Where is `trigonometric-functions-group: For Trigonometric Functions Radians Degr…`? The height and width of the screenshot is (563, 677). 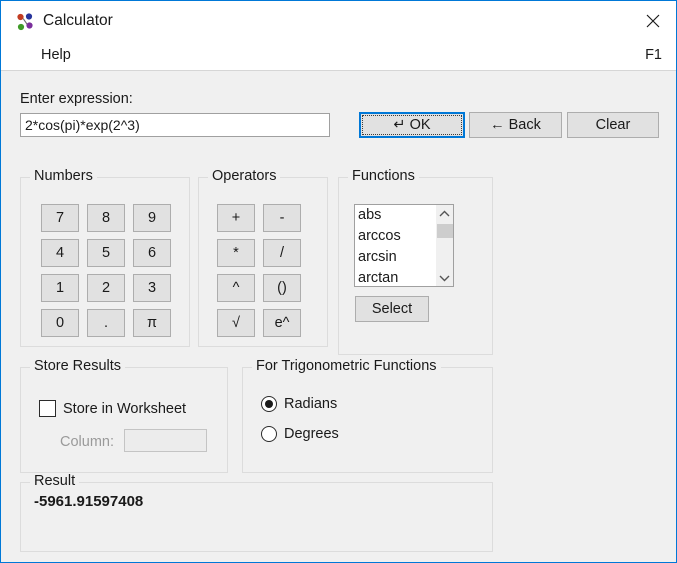
trigonometric-functions-group: For Trigonometric Functions Radians Degr… is located at coordinates (367, 415).